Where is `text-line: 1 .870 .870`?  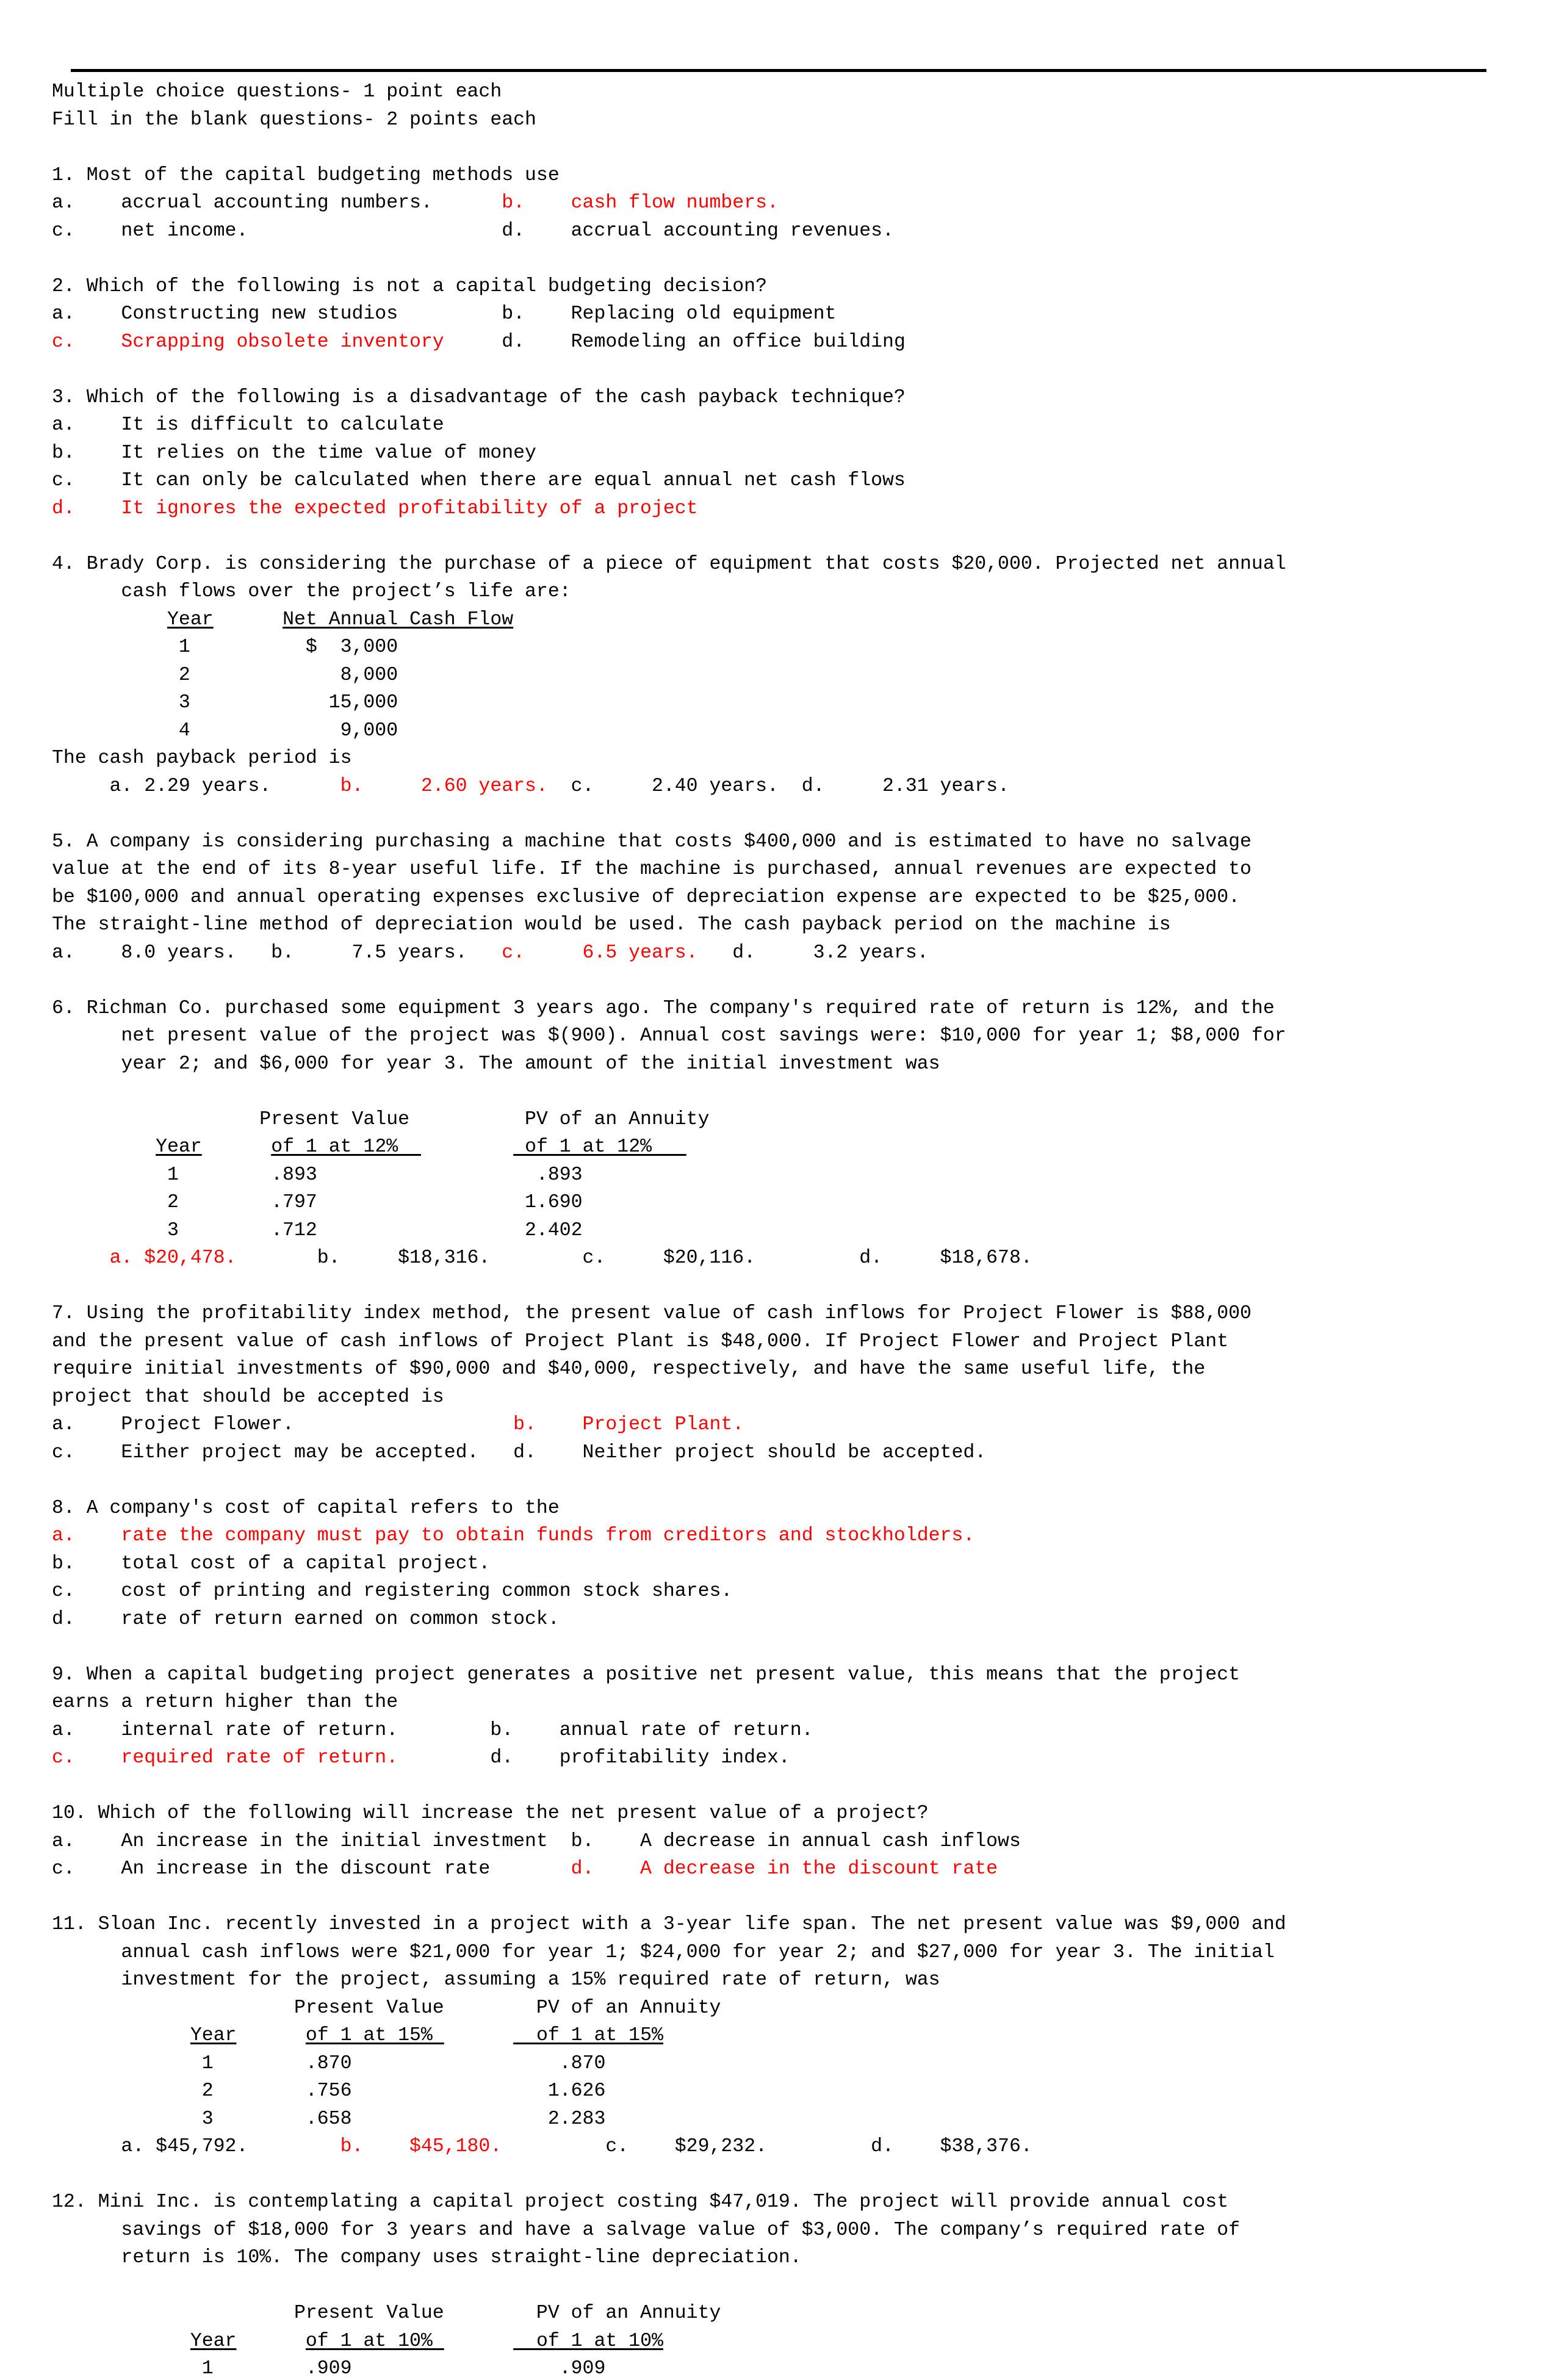 text-line: 1 .870 .870 is located at coordinates (793, 2064).